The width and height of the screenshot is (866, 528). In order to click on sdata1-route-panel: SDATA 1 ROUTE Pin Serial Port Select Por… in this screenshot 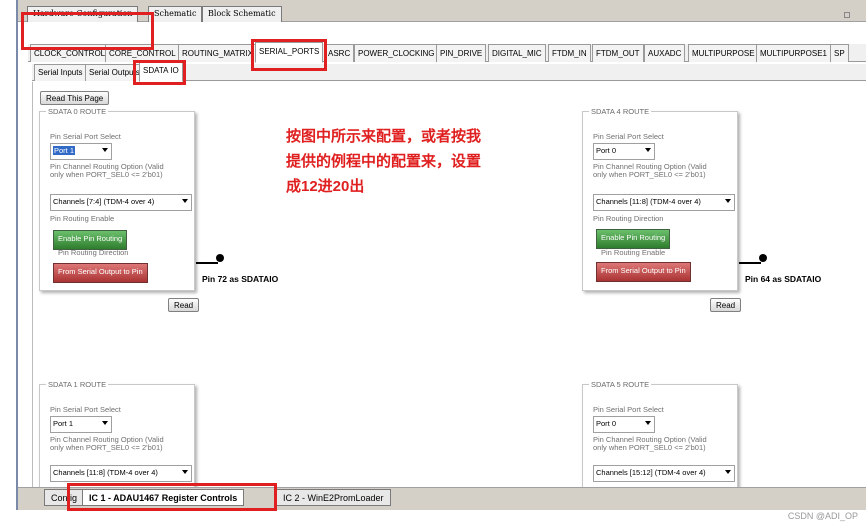, I will do `click(117, 433)`.